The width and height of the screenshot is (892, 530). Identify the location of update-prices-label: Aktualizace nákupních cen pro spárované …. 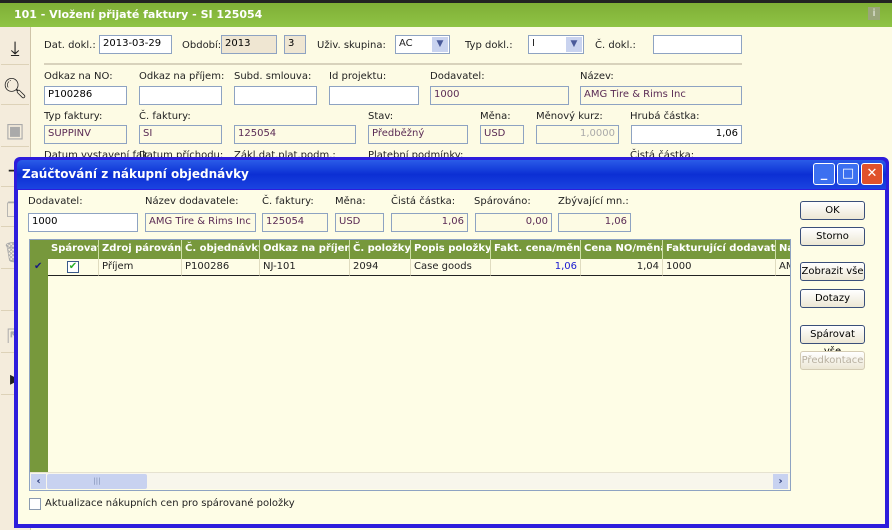
(170, 503).